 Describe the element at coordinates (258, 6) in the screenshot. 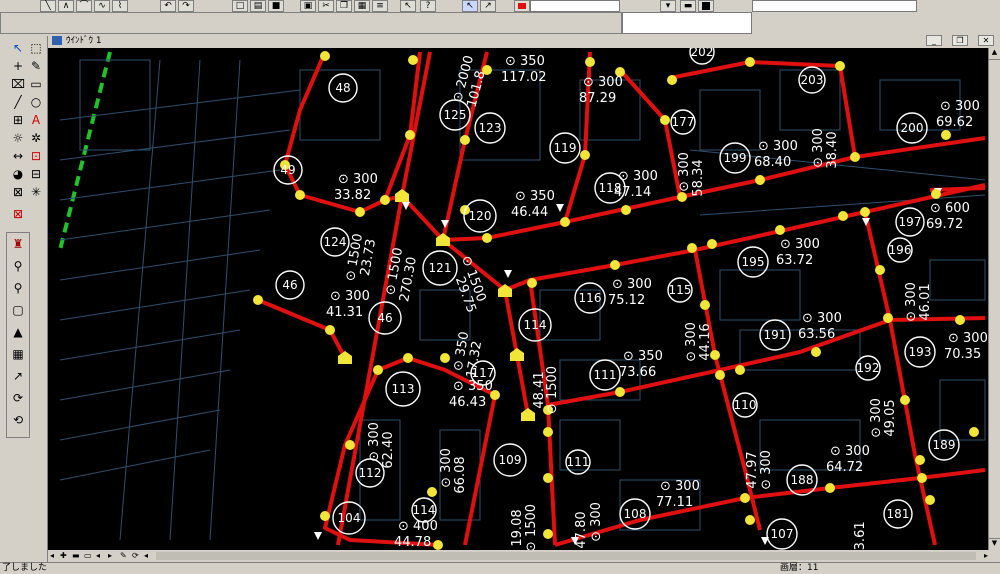

I see `open-file-icon: ▤` at that location.